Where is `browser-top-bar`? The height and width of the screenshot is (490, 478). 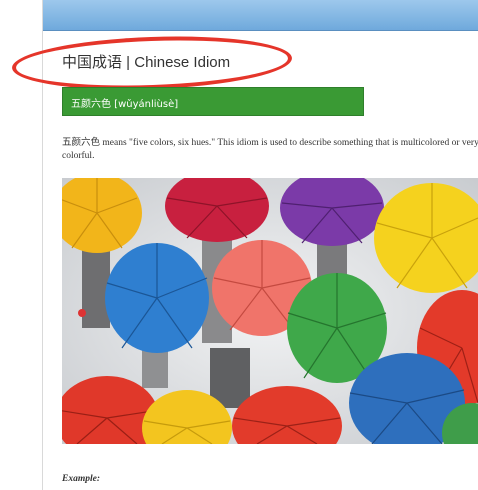 browser-top-bar is located at coordinates (260, 15).